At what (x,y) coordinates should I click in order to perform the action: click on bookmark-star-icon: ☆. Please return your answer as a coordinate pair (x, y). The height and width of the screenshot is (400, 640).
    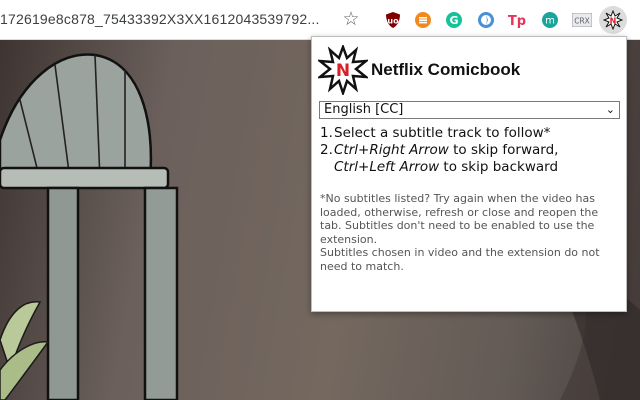
    Looking at the image, I should click on (351, 20).